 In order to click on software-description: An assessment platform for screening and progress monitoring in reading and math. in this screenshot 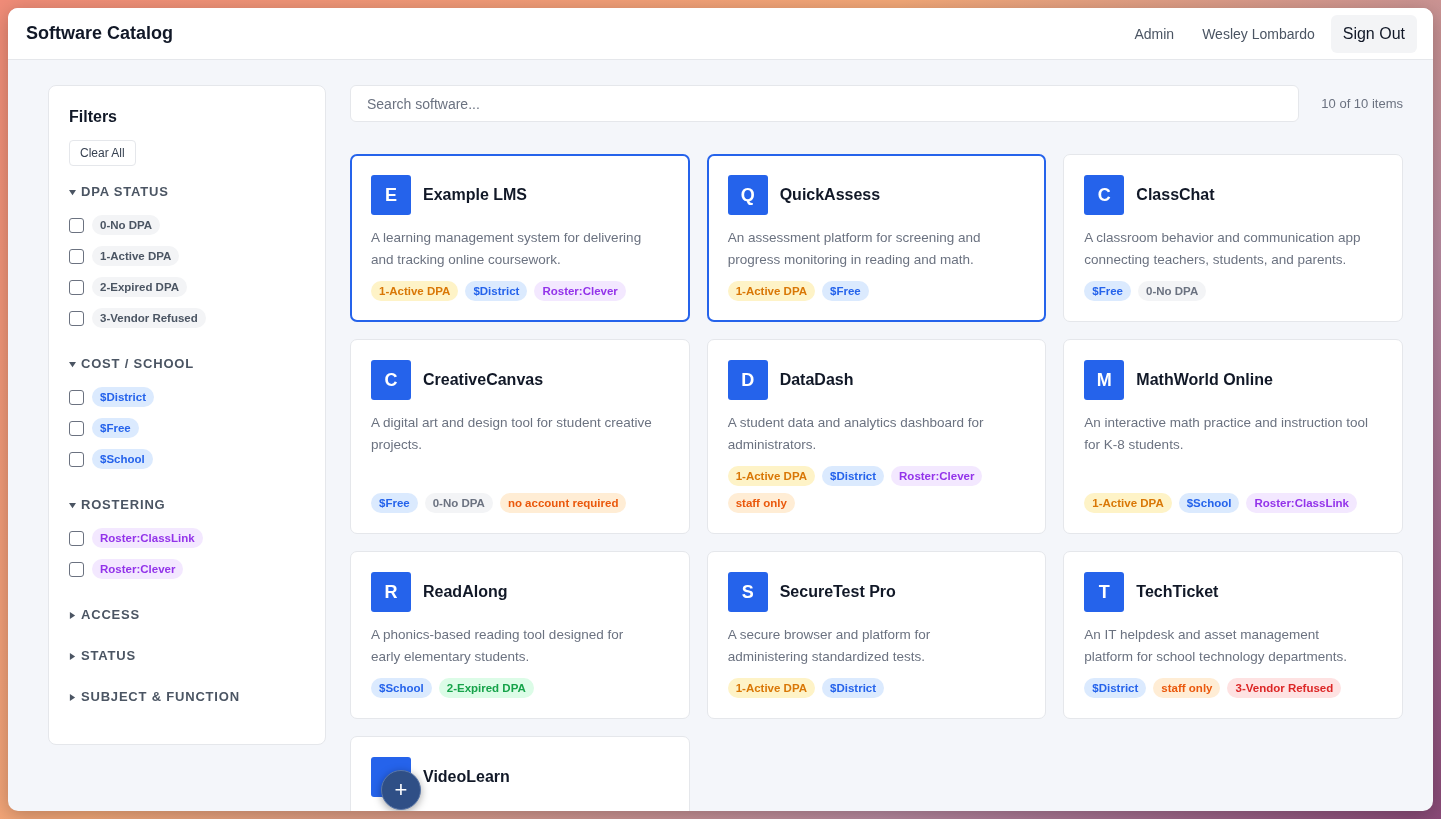, I will do `click(854, 249)`.